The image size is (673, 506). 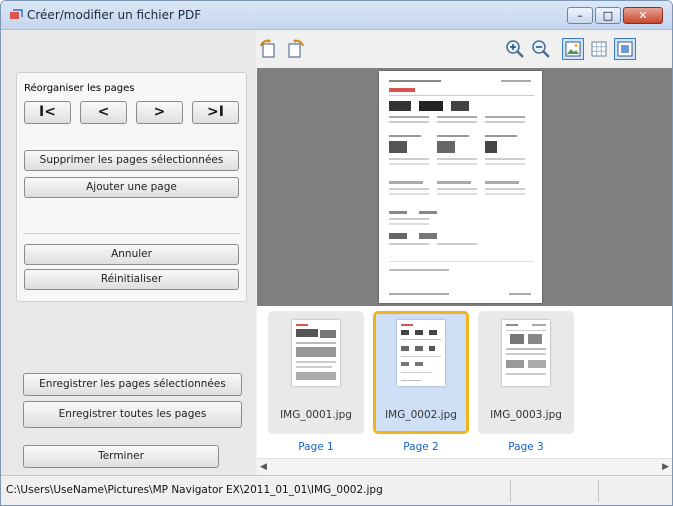 What do you see at coordinates (79, 88) in the screenshot?
I see `reorder-label: Réorganiser les pages` at bounding box center [79, 88].